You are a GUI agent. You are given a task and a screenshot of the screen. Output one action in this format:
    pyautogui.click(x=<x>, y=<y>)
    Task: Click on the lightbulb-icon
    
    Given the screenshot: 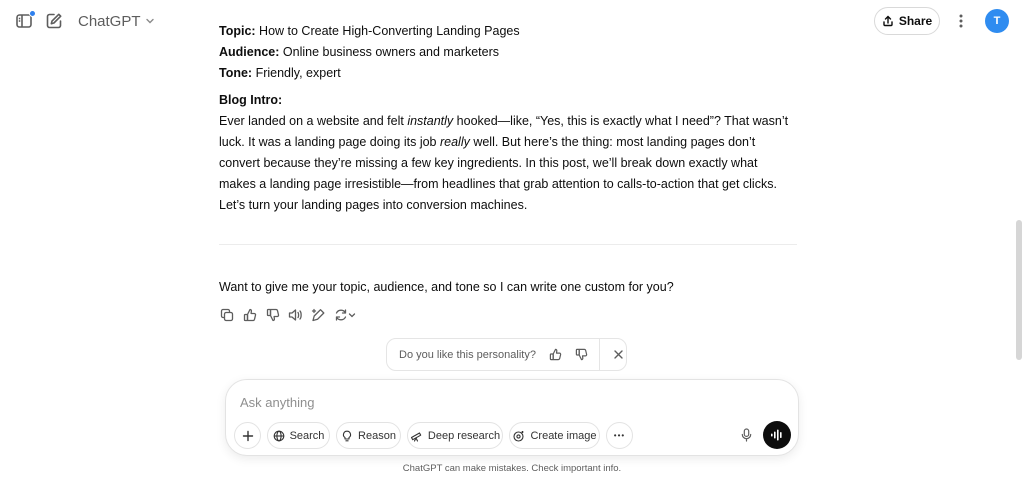 What is the action you would take?
    pyautogui.click(x=347, y=435)
    